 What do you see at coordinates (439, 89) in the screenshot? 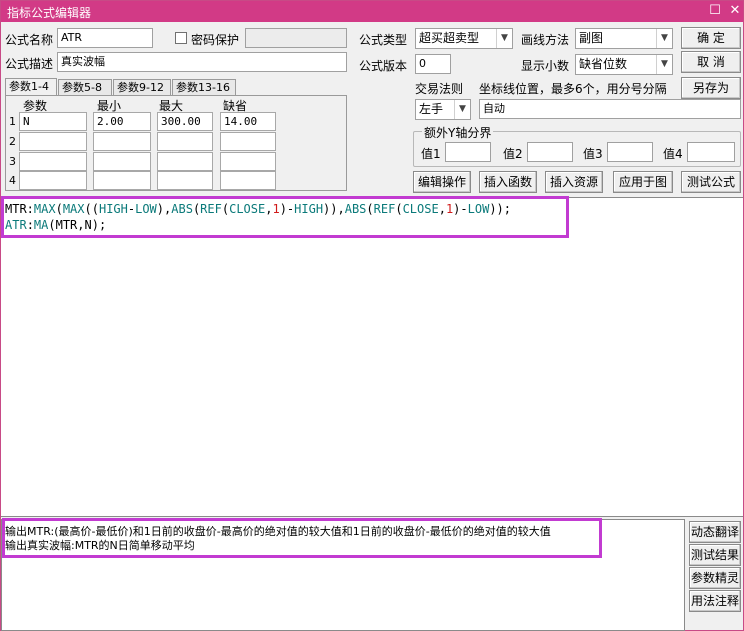
I see `trade-rule-label: 交易法则` at bounding box center [439, 89].